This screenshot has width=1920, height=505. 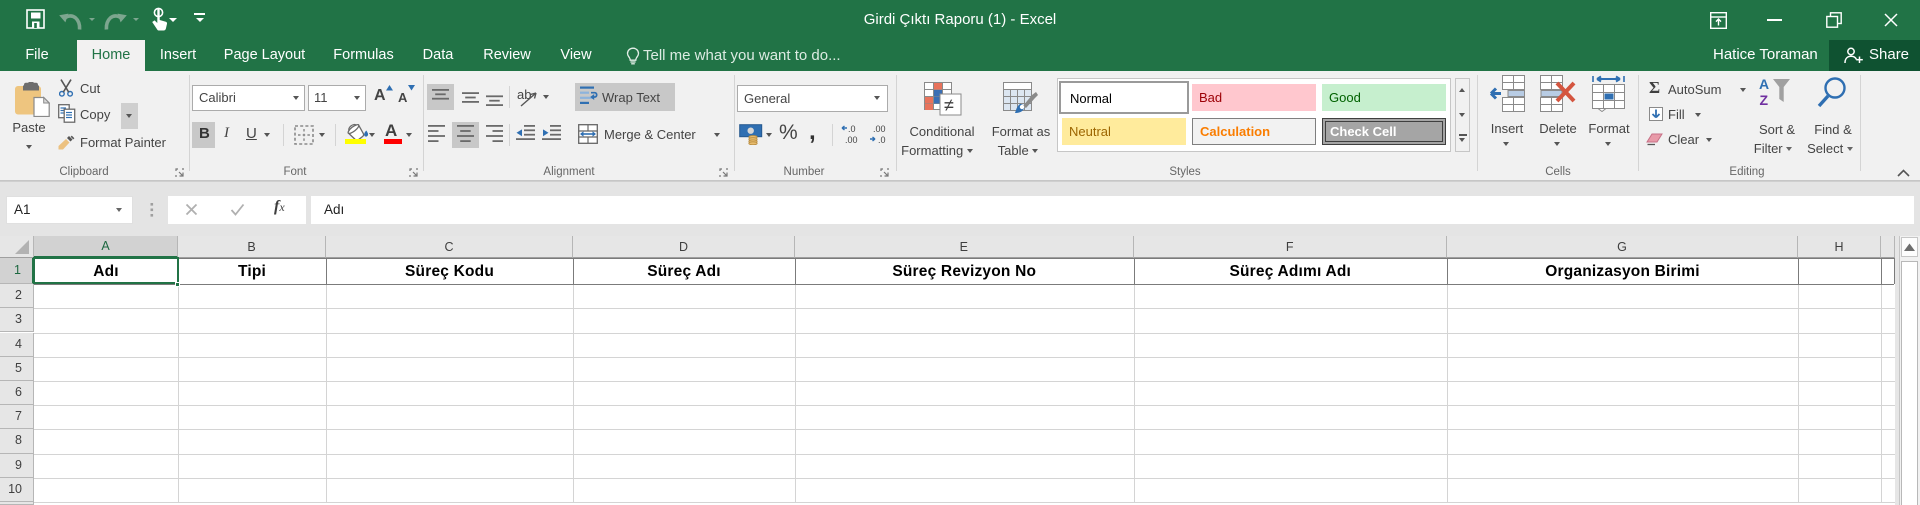 What do you see at coordinates (1764, 84) in the screenshot?
I see `svg-text: A` at bounding box center [1764, 84].